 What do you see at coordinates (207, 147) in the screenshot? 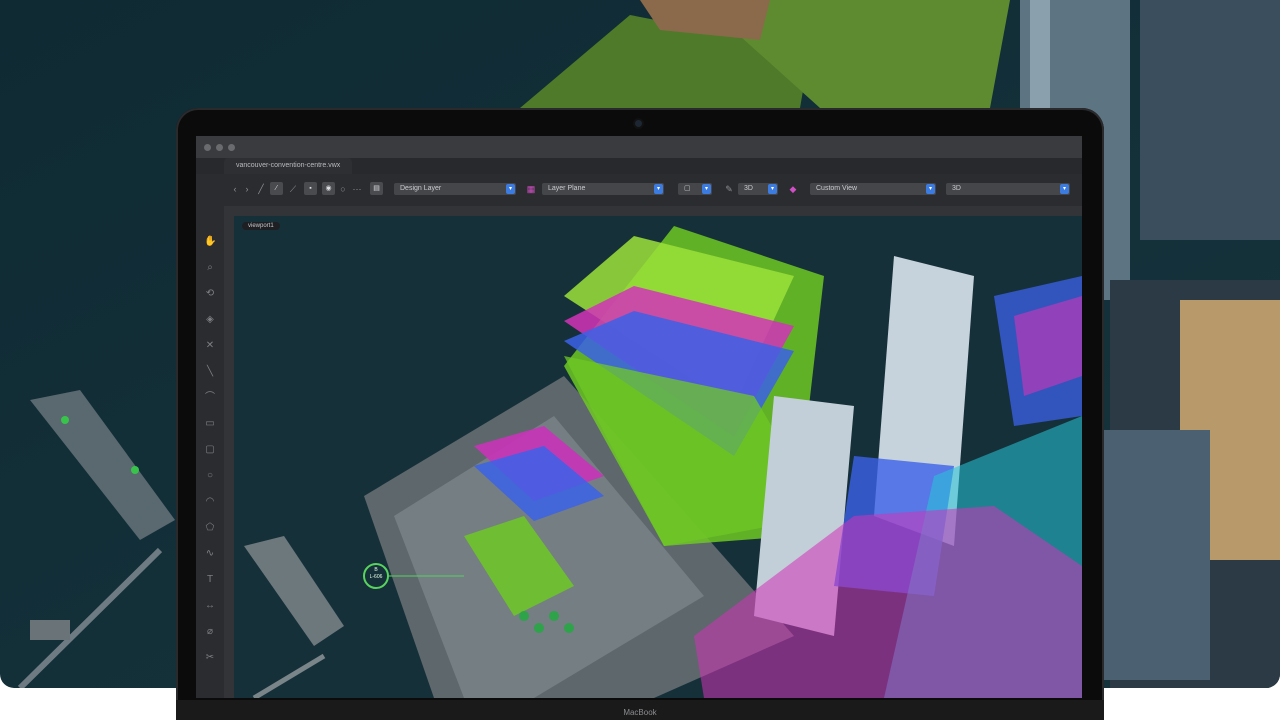
I see `close-window-button` at bounding box center [207, 147].